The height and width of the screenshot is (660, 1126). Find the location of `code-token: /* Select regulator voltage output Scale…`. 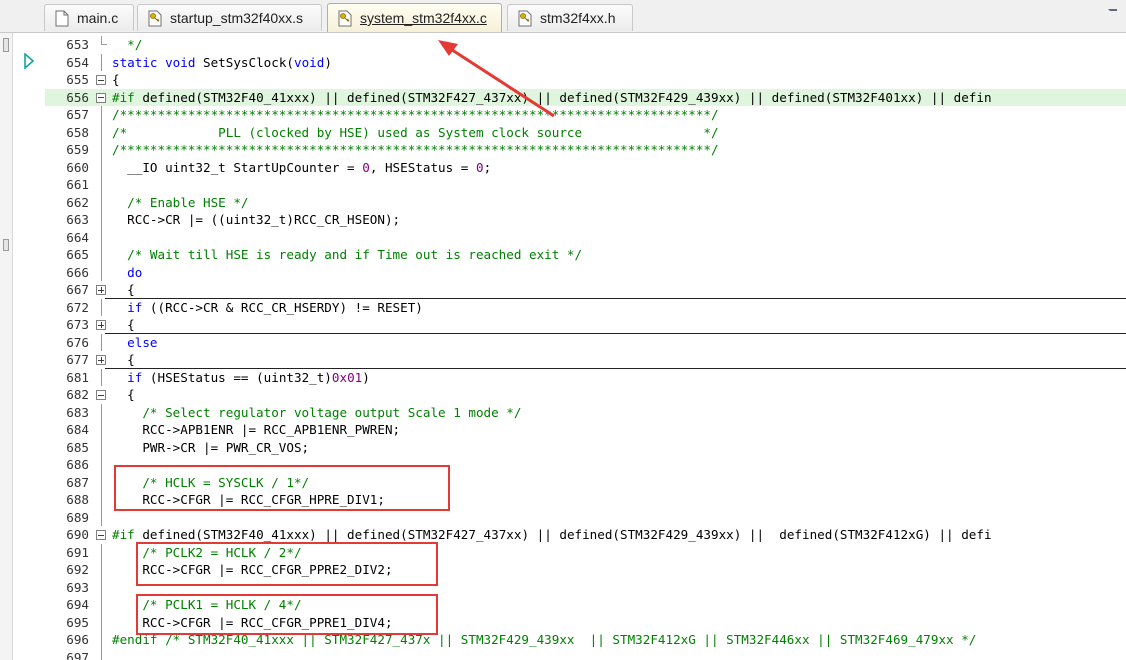

code-token: /* Select regulator voltage output Scale… is located at coordinates (317, 412).